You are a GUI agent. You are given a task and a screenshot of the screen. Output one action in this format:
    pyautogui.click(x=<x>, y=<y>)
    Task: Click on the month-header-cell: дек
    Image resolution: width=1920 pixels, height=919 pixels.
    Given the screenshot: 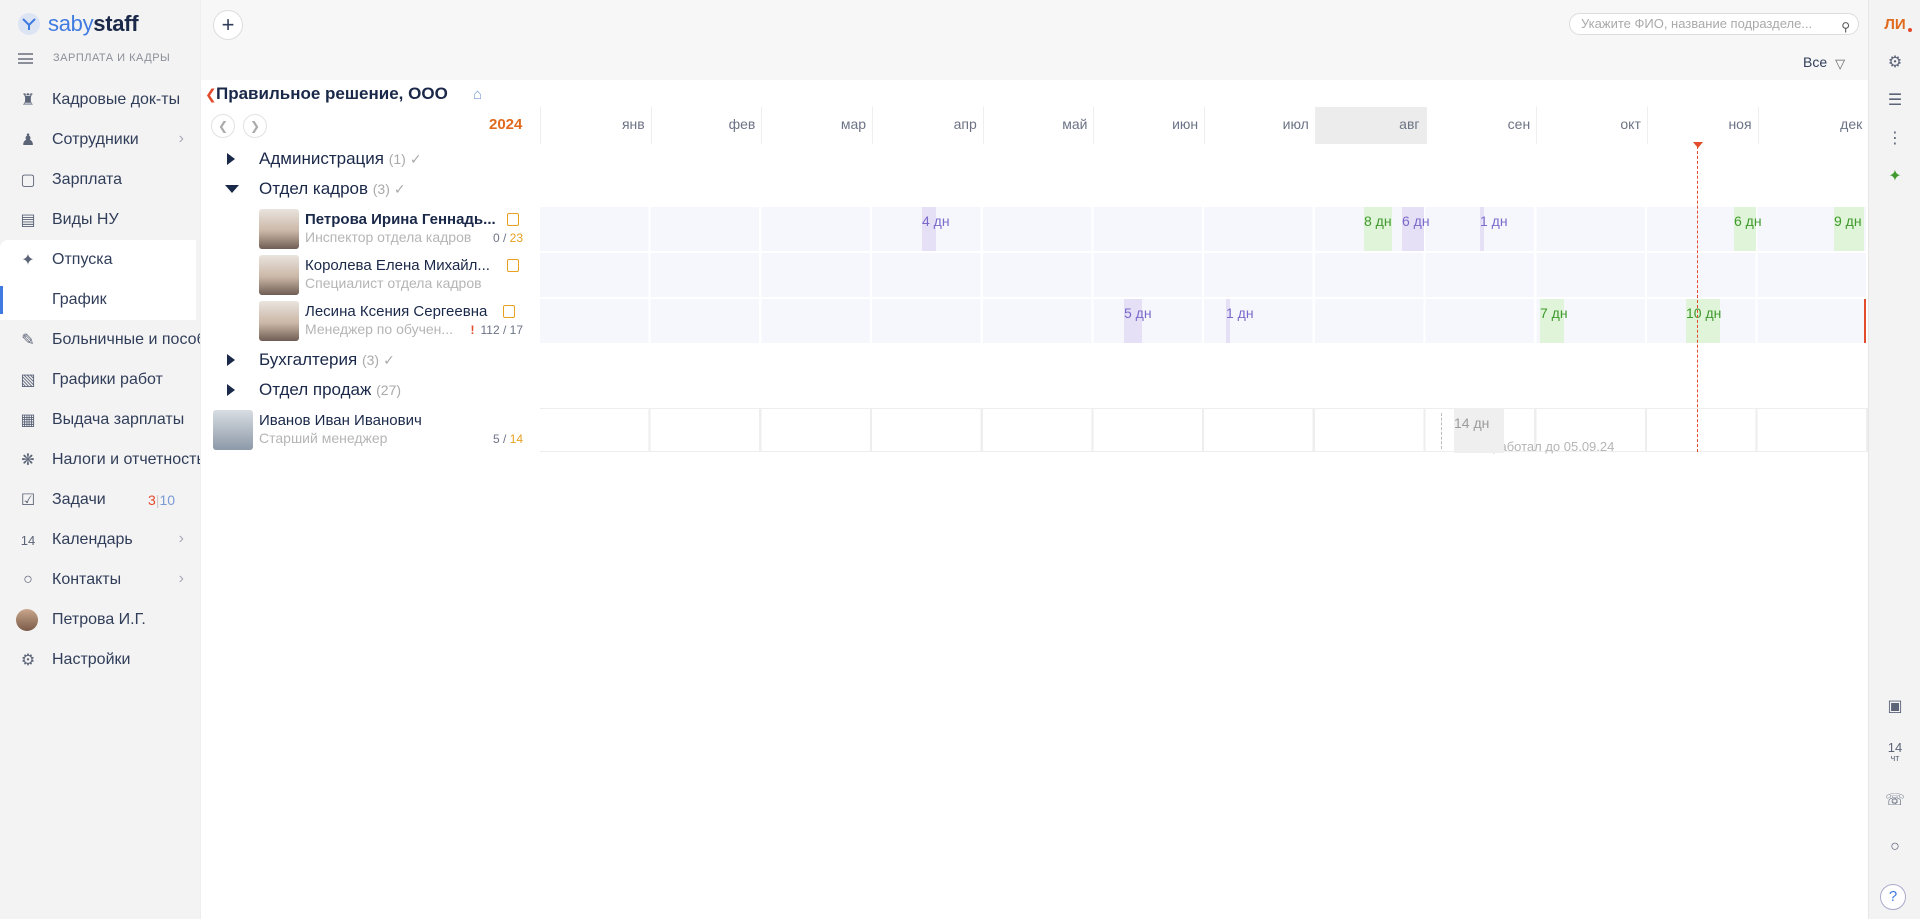 What is the action you would take?
    pyautogui.click(x=1813, y=125)
    